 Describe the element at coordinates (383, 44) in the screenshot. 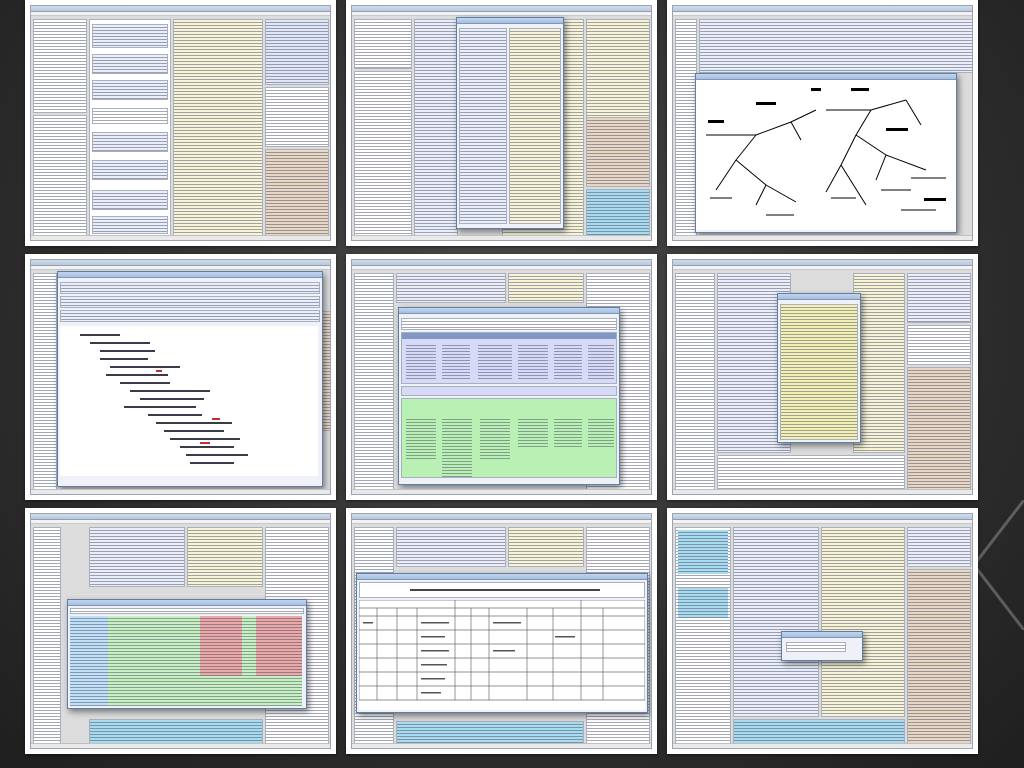

I see `options-panel` at that location.